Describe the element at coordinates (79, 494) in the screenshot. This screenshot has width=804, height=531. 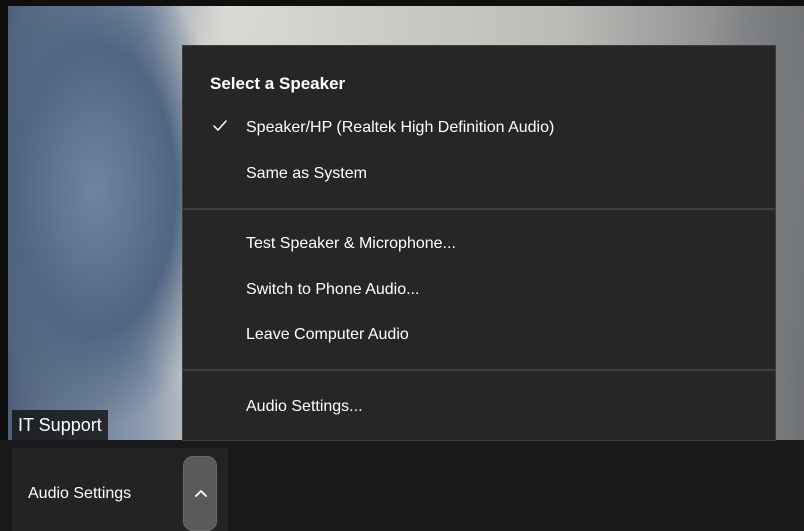
I see `audio-settings-label: Audio Settings` at that location.